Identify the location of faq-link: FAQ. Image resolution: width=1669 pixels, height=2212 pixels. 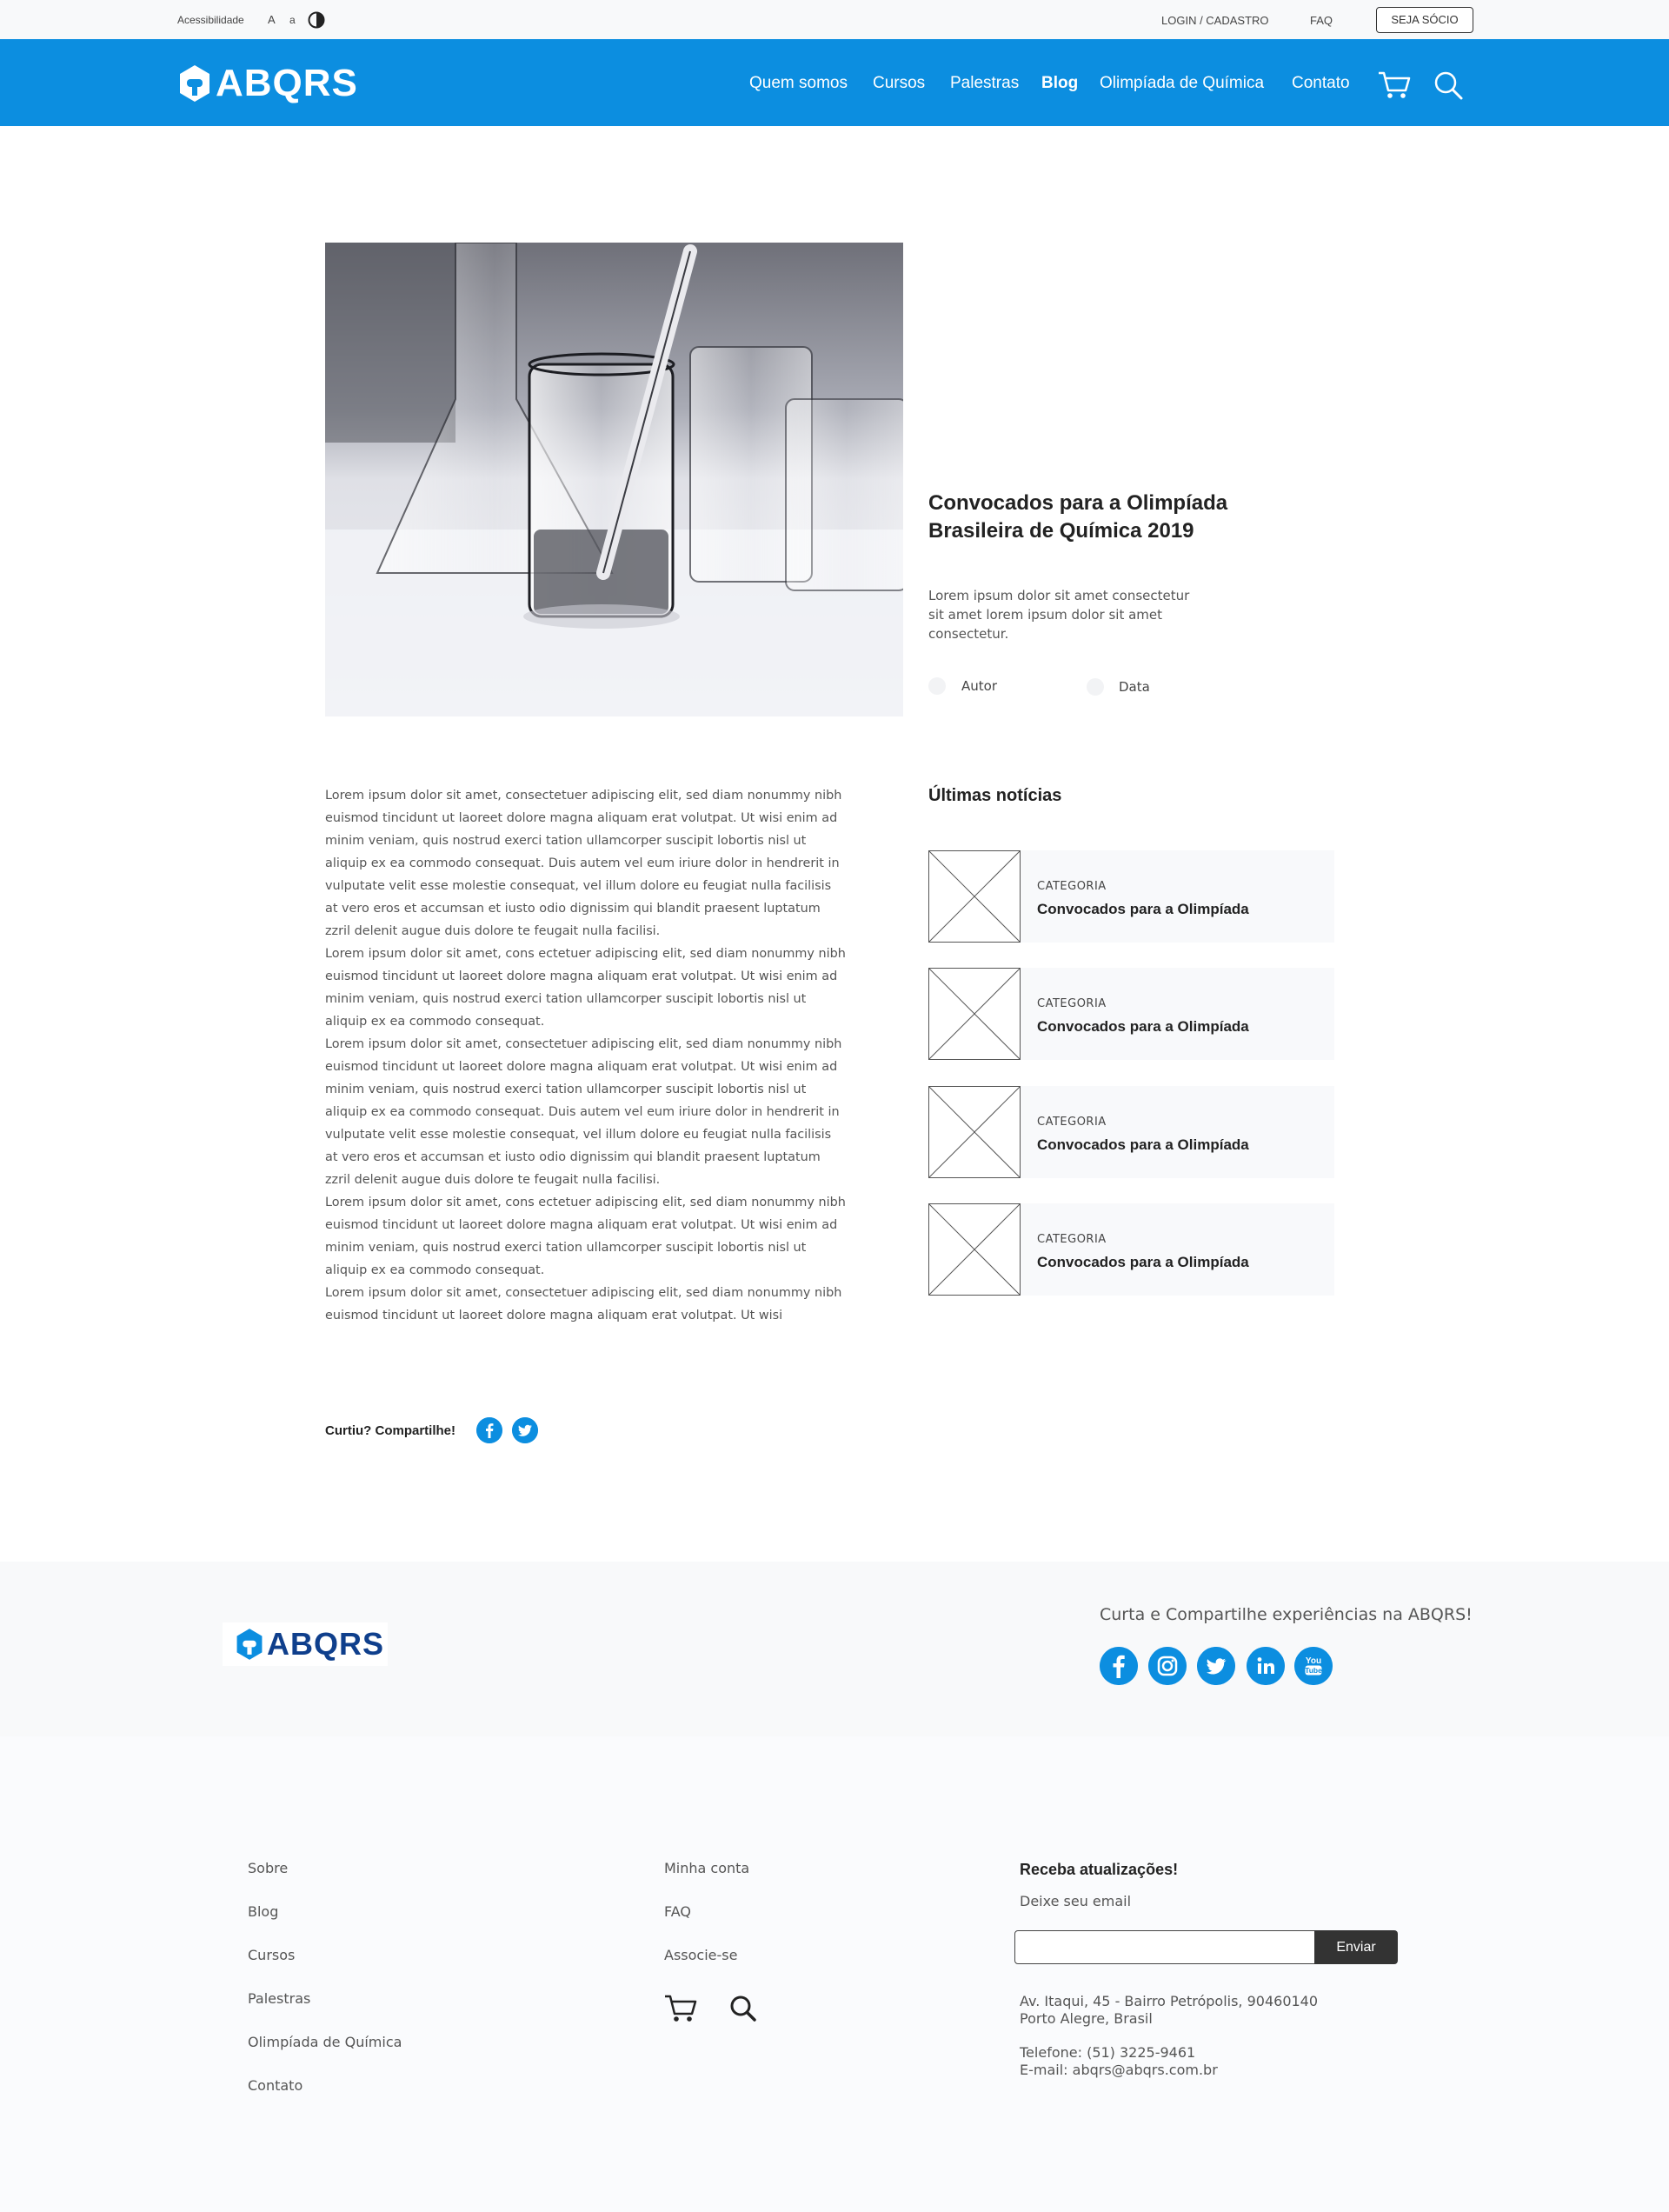
(1321, 20).